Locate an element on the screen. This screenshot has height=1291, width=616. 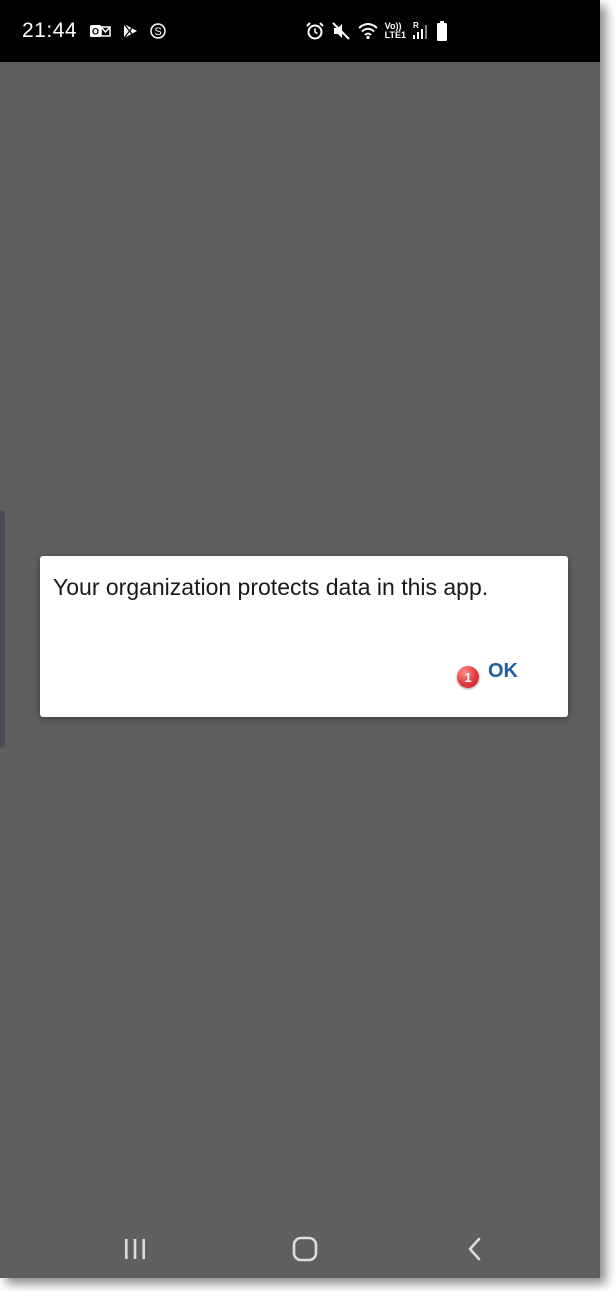
play-store-icon is located at coordinates (130, 31).